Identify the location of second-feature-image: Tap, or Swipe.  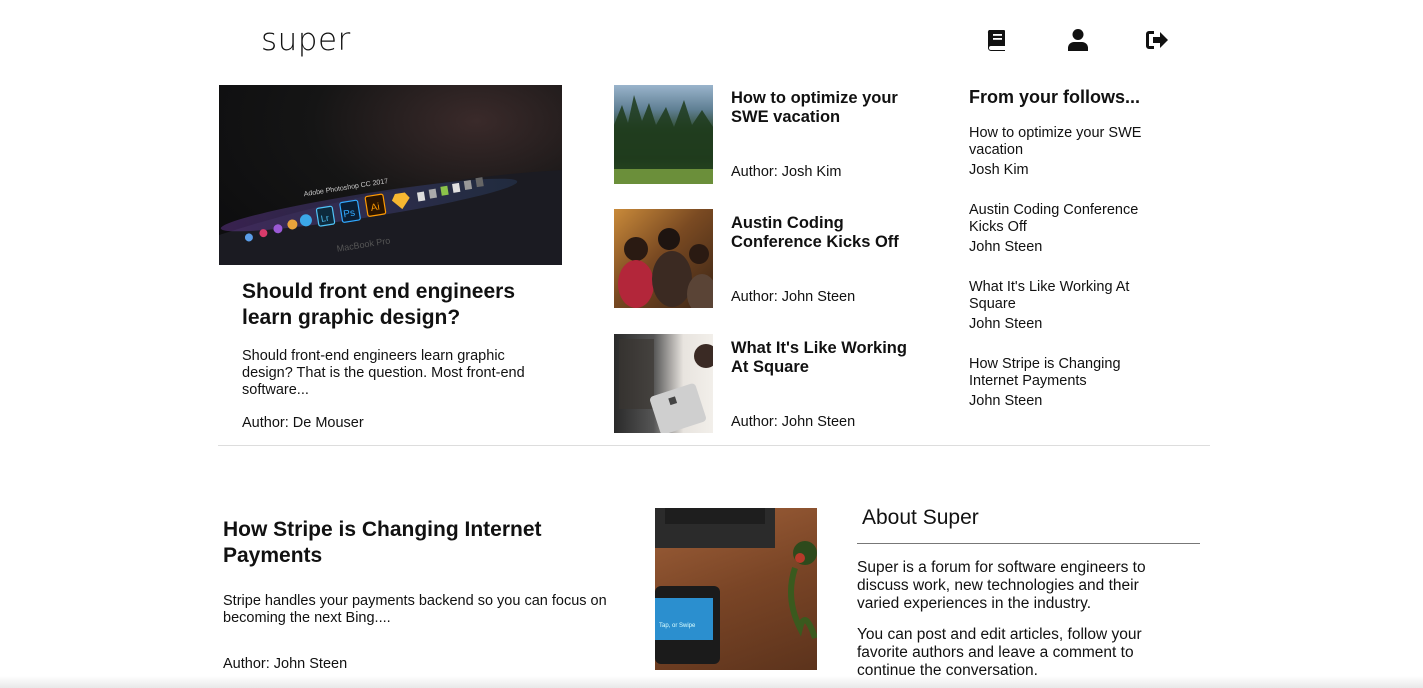
(736, 589).